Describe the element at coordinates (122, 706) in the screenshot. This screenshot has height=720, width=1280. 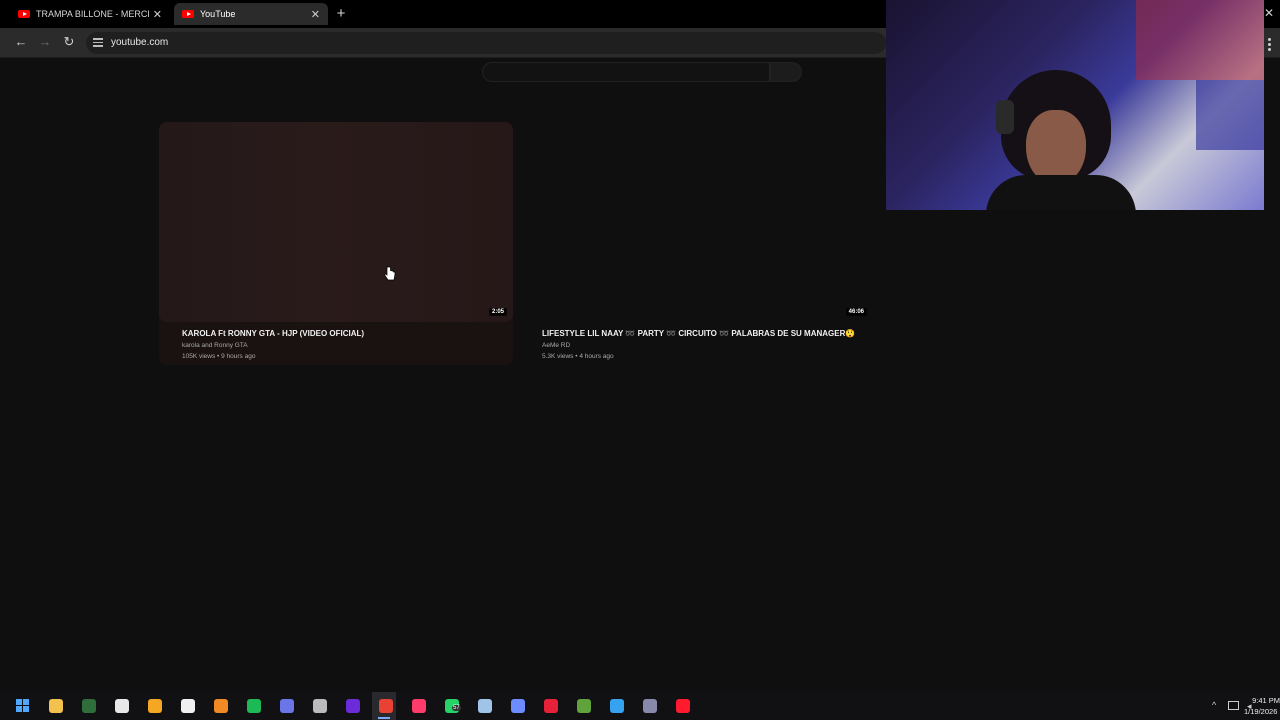
I see `obs-icon` at that location.